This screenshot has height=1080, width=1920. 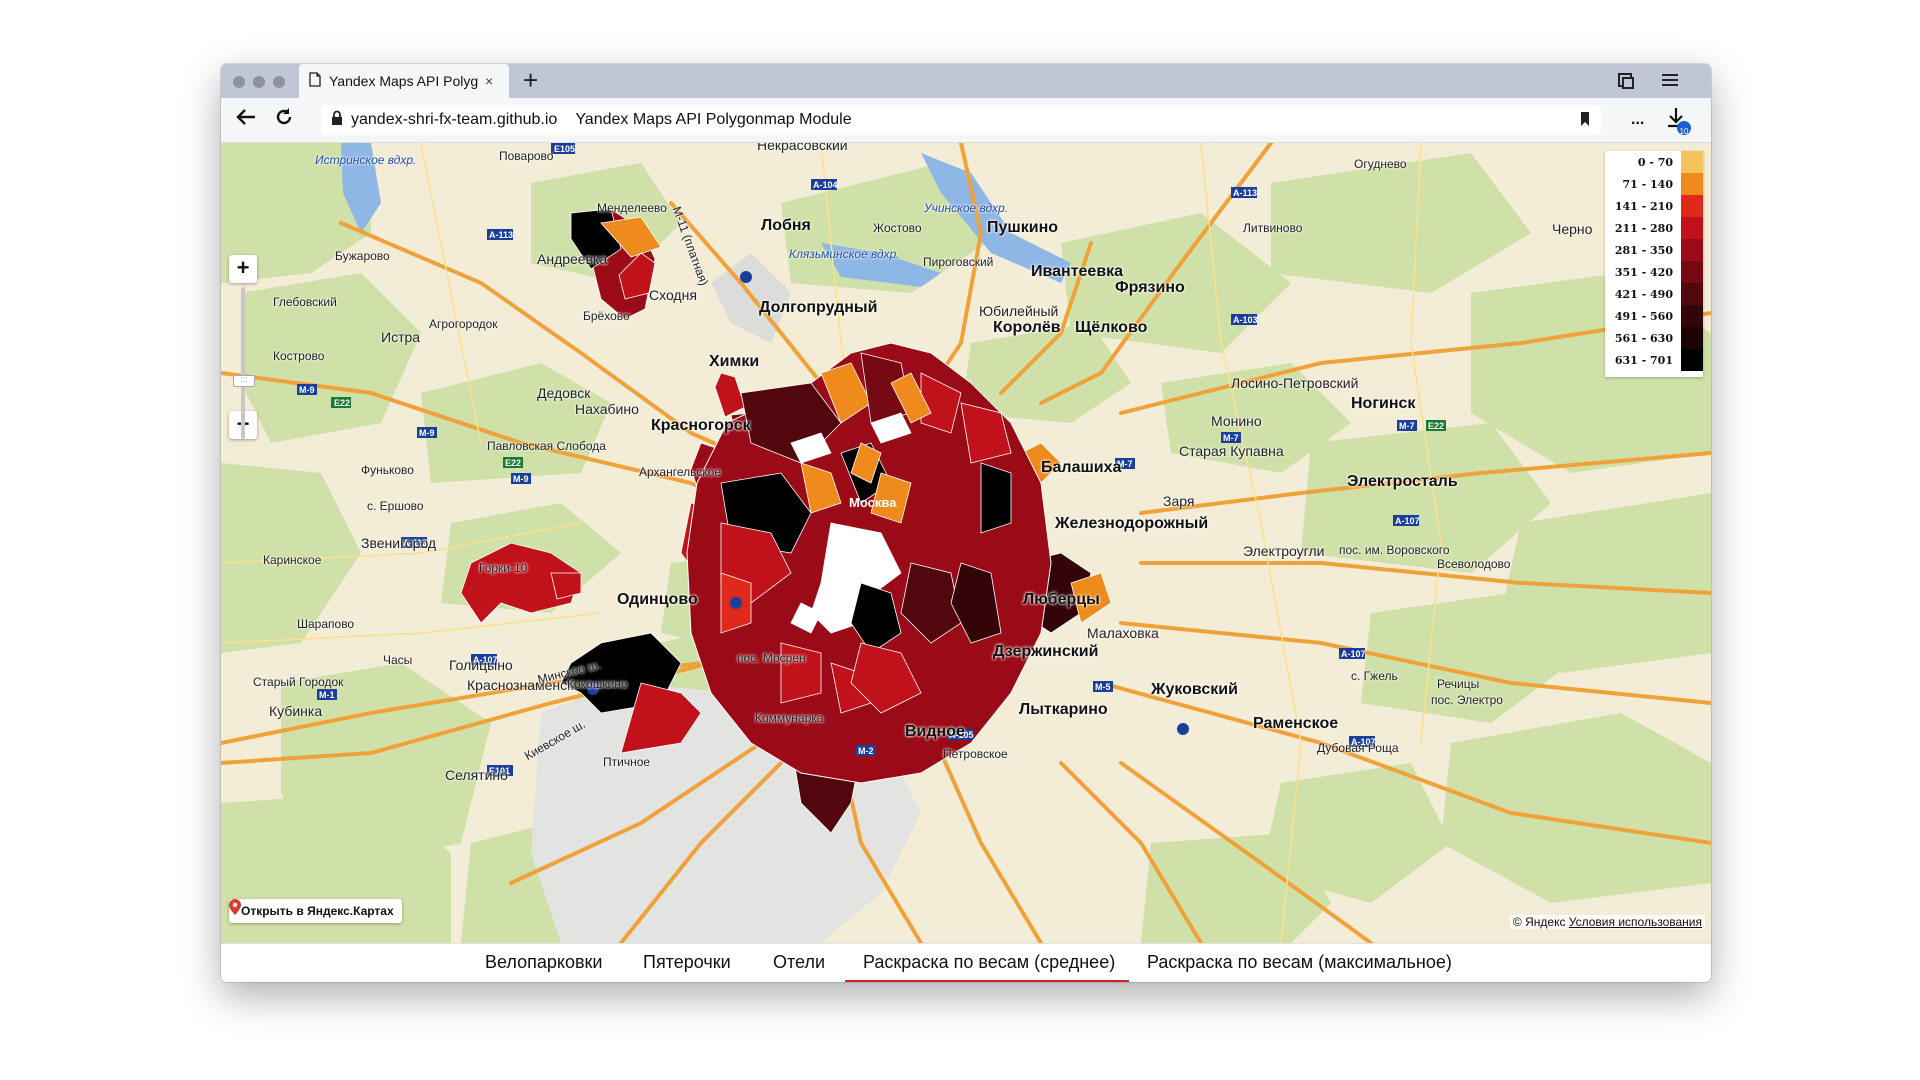 I want to click on zoom-control: + ::: −, so click(x=243, y=347).